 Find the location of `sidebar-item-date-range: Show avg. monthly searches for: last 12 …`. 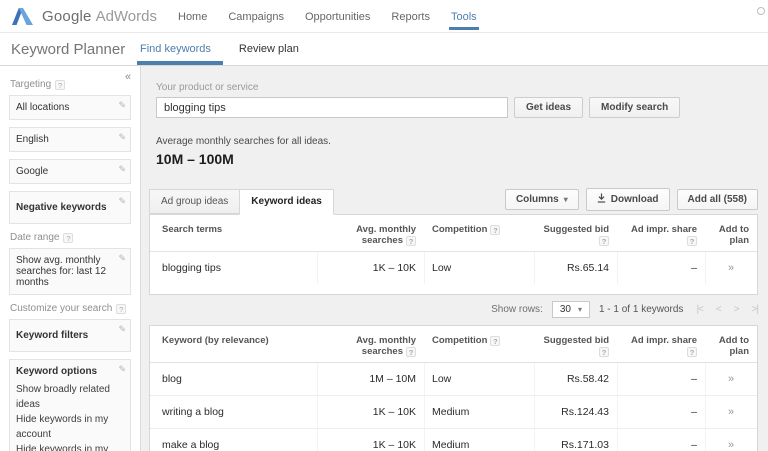

sidebar-item-date-range: Show avg. monthly searches for: last 12 … is located at coordinates (70, 271).